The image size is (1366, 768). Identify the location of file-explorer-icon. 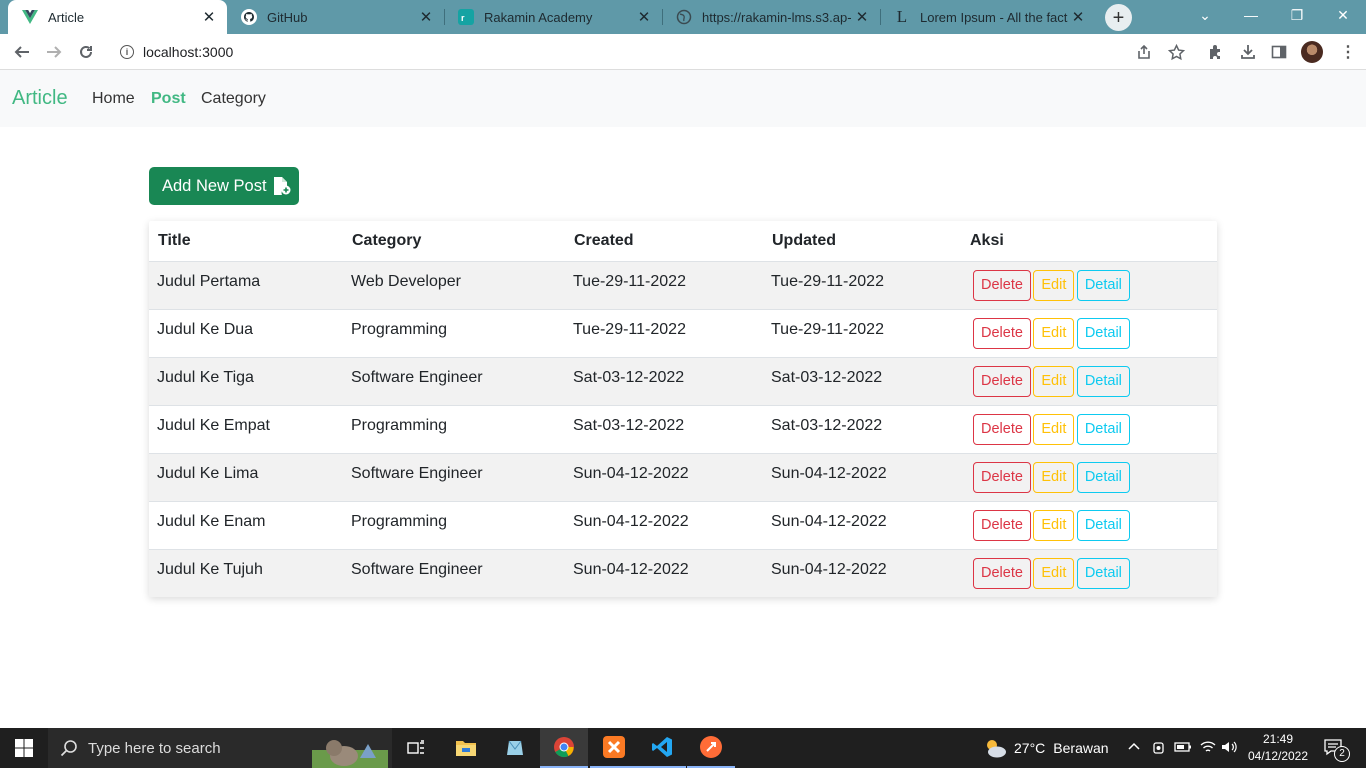
(466, 748).